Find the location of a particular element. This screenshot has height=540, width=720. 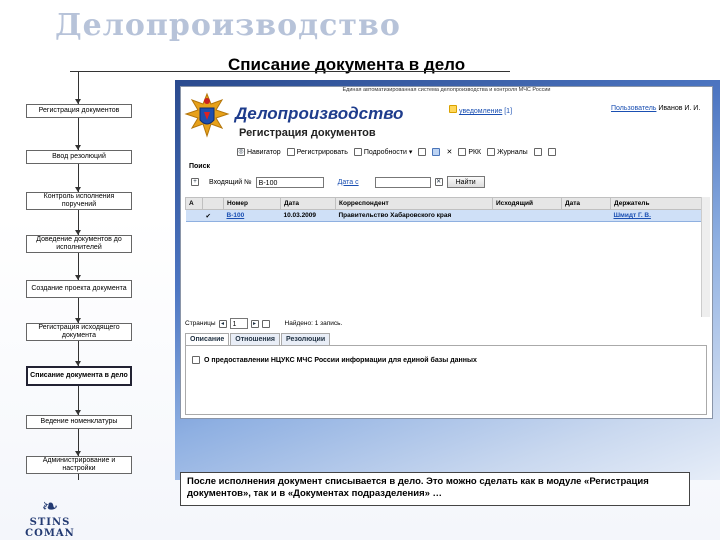

paperclip-icon is located at coordinates (422, 152).